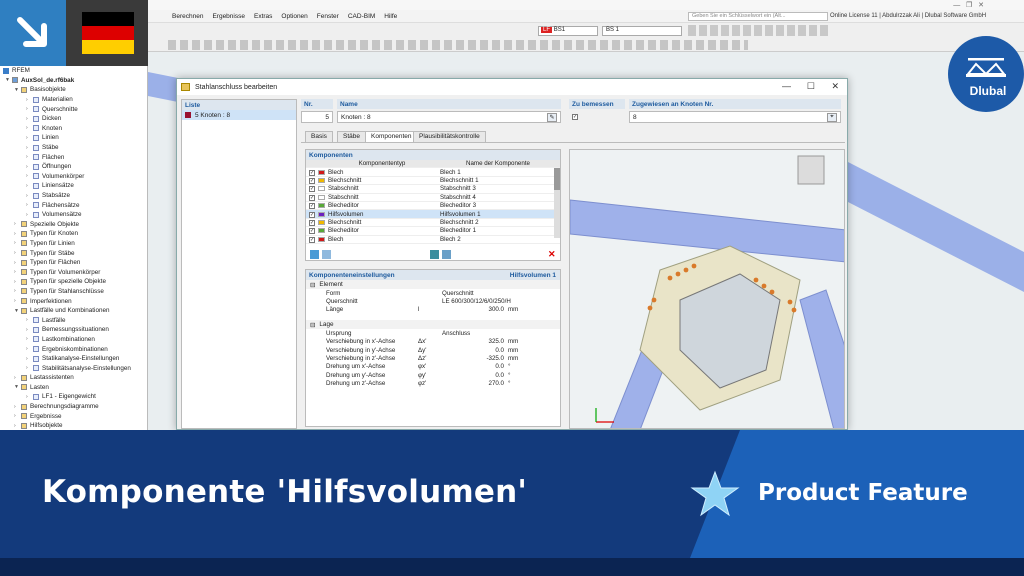 Image resolution: width=1024 pixels, height=576 pixels. I want to click on tree-item: › Stäbe, so click(73, 148).